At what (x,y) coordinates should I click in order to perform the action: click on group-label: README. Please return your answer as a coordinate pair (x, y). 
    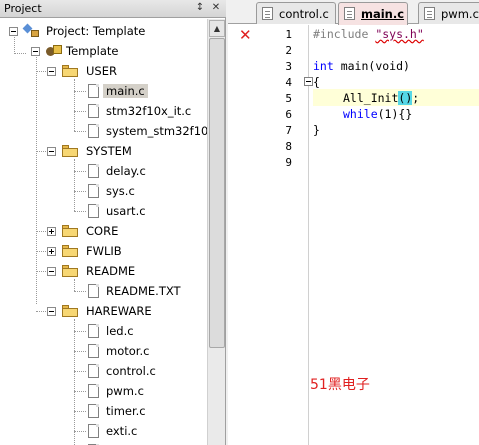
    Looking at the image, I should click on (111, 271).